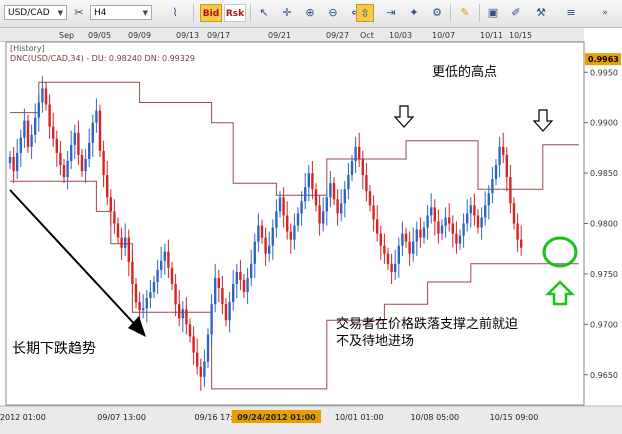 This screenshot has width=622, height=434. What do you see at coordinates (187, 35) in the screenshot?
I see `top-axis-label: 09/13` at bounding box center [187, 35].